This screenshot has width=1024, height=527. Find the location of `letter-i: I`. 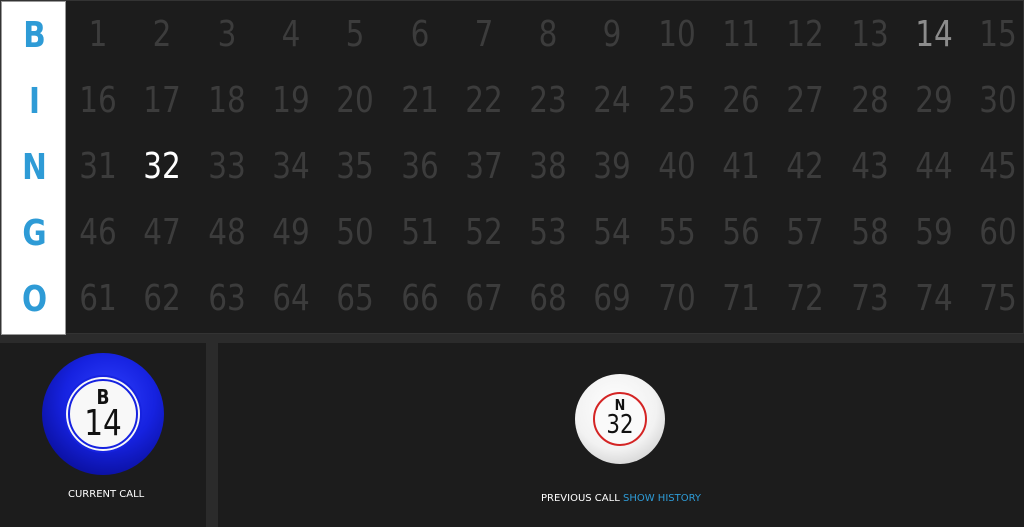

letter-i: I is located at coordinates (34, 101).